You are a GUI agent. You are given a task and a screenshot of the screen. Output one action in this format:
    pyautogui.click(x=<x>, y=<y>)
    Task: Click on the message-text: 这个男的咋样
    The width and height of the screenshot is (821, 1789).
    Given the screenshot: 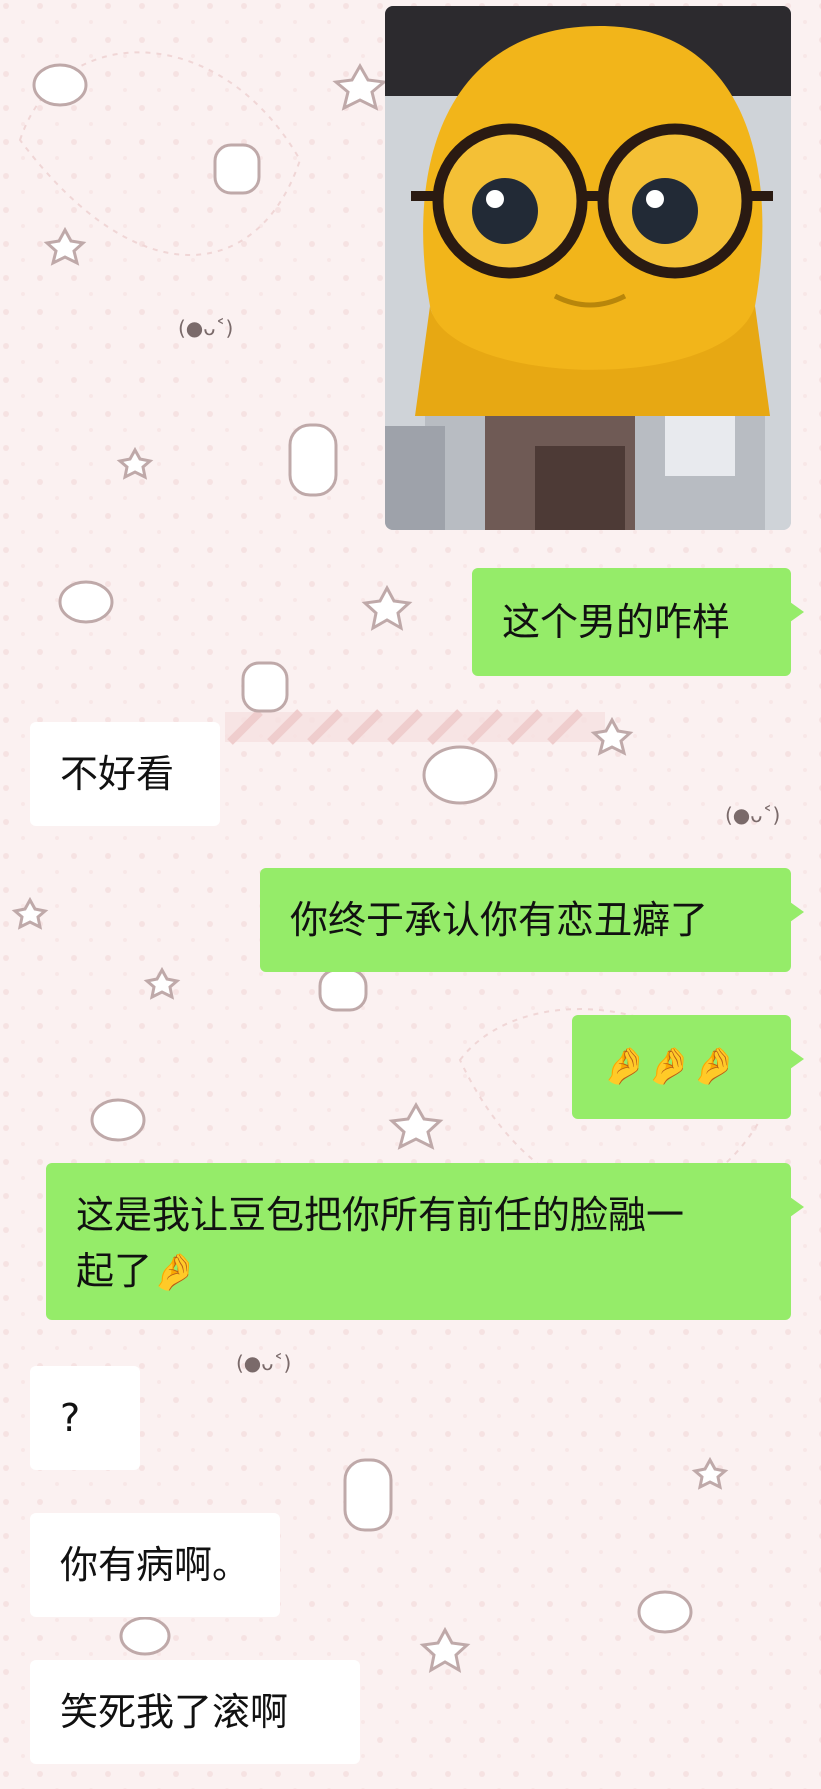 What is the action you would take?
    pyautogui.click(x=616, y=622)
    